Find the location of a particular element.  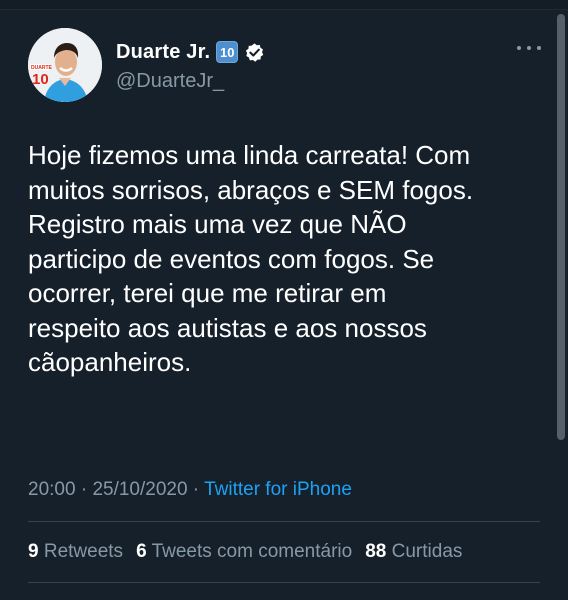

top-edge is located at coordinates (284, 5).